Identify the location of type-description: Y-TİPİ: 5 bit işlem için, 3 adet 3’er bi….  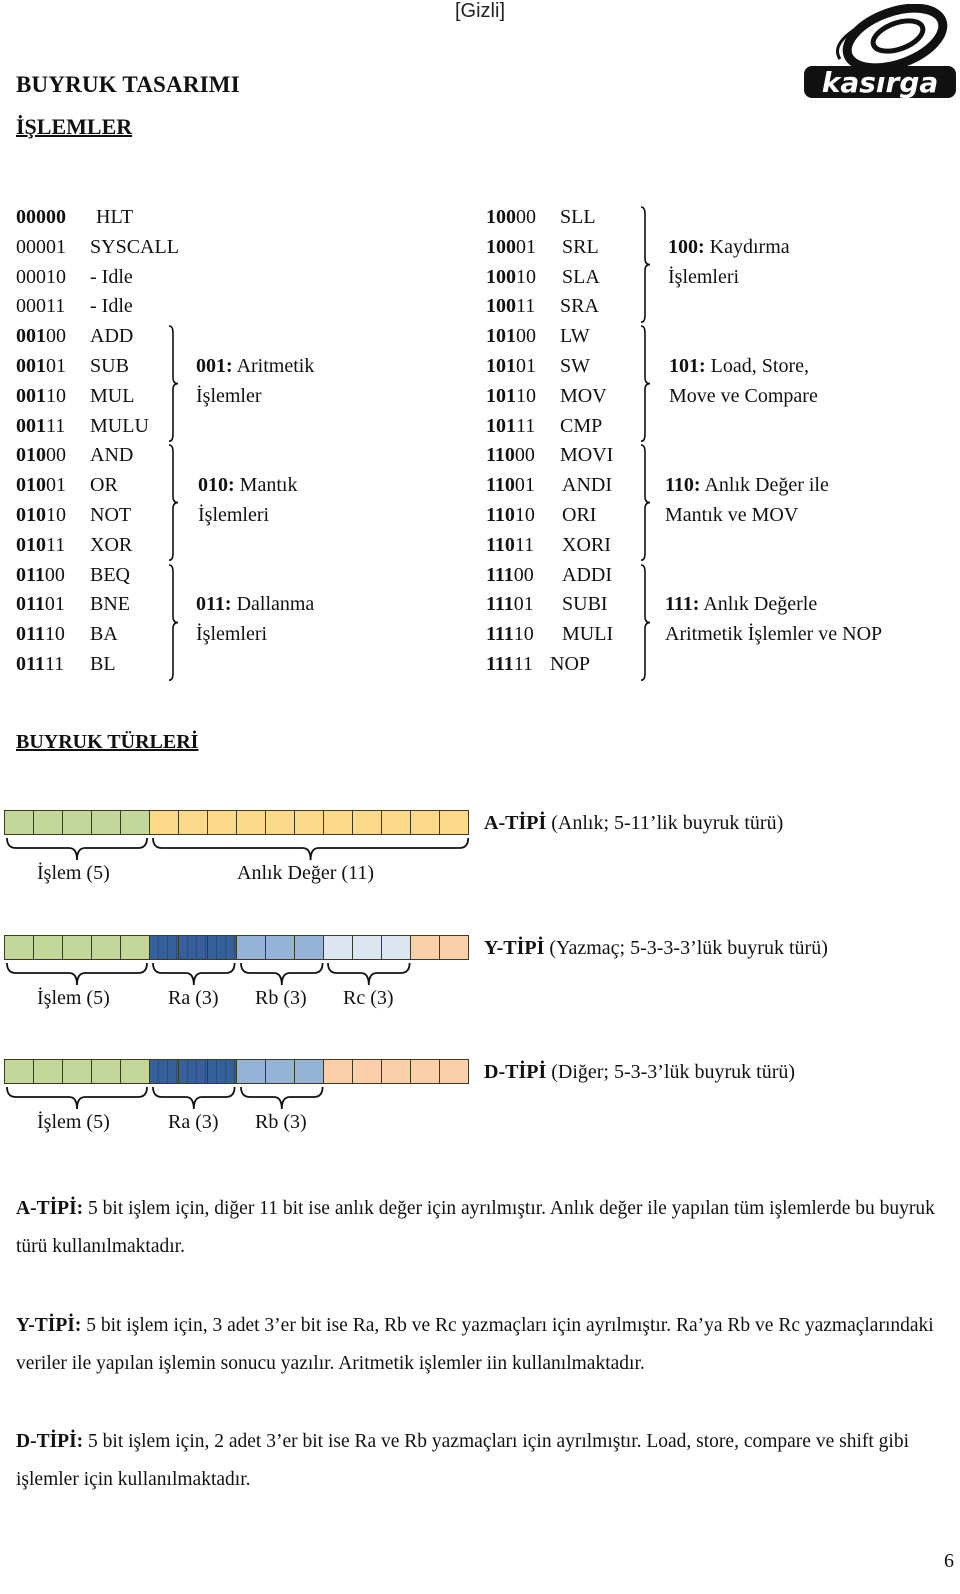
(481, 1345).